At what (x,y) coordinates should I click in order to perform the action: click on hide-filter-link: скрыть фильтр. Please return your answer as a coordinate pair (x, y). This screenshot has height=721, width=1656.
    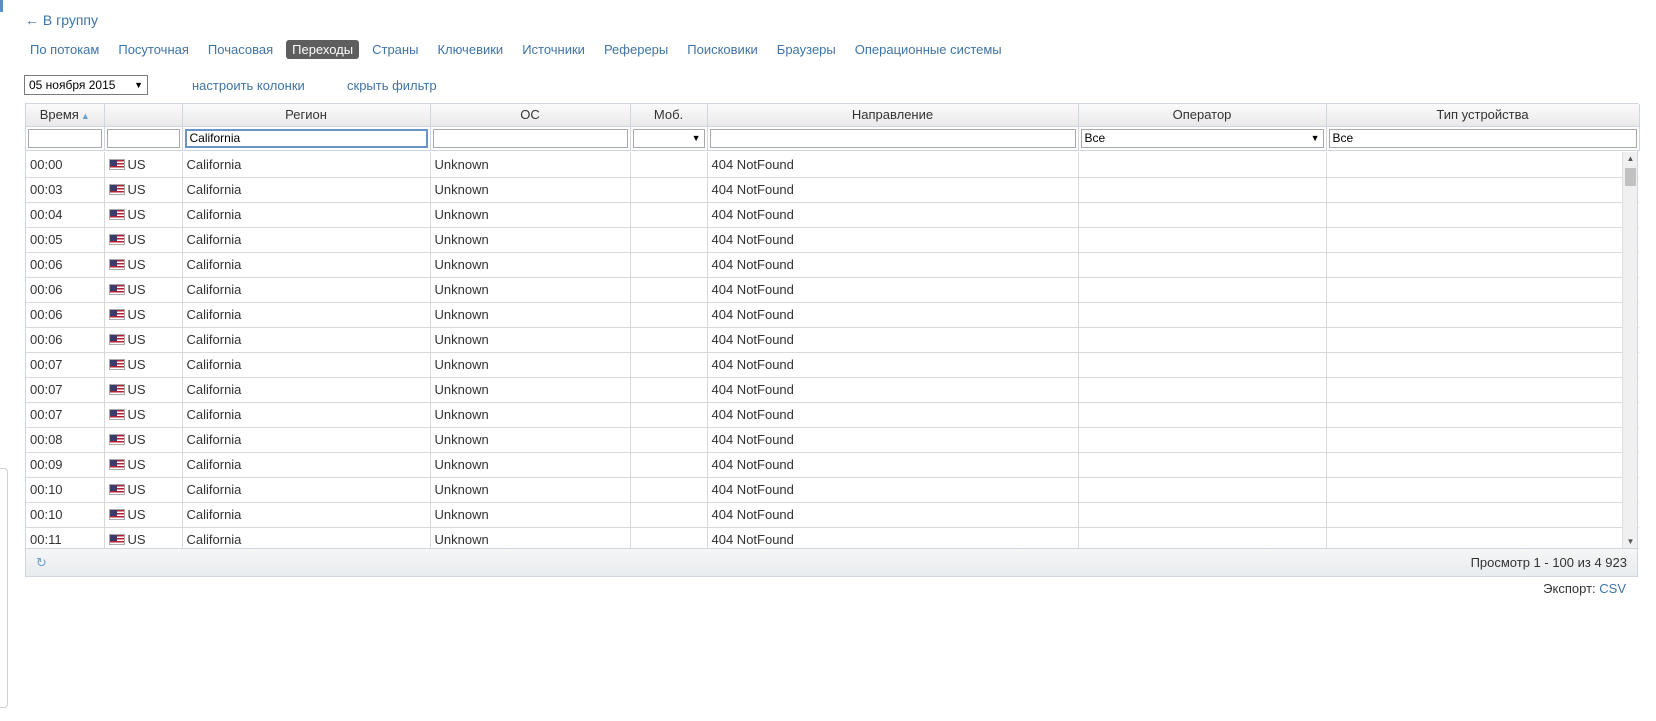
    Looking at the image, I should click on (392, 85).